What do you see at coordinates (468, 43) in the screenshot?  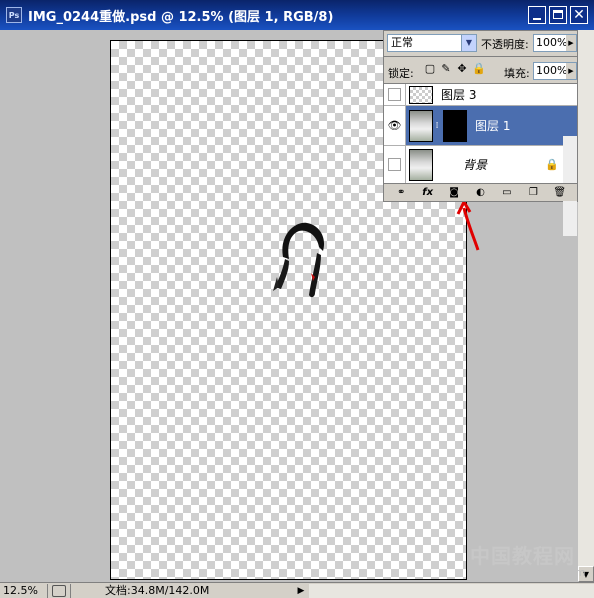 I see `chevron-down-icon: ▼` at bounding box center [468, 43].